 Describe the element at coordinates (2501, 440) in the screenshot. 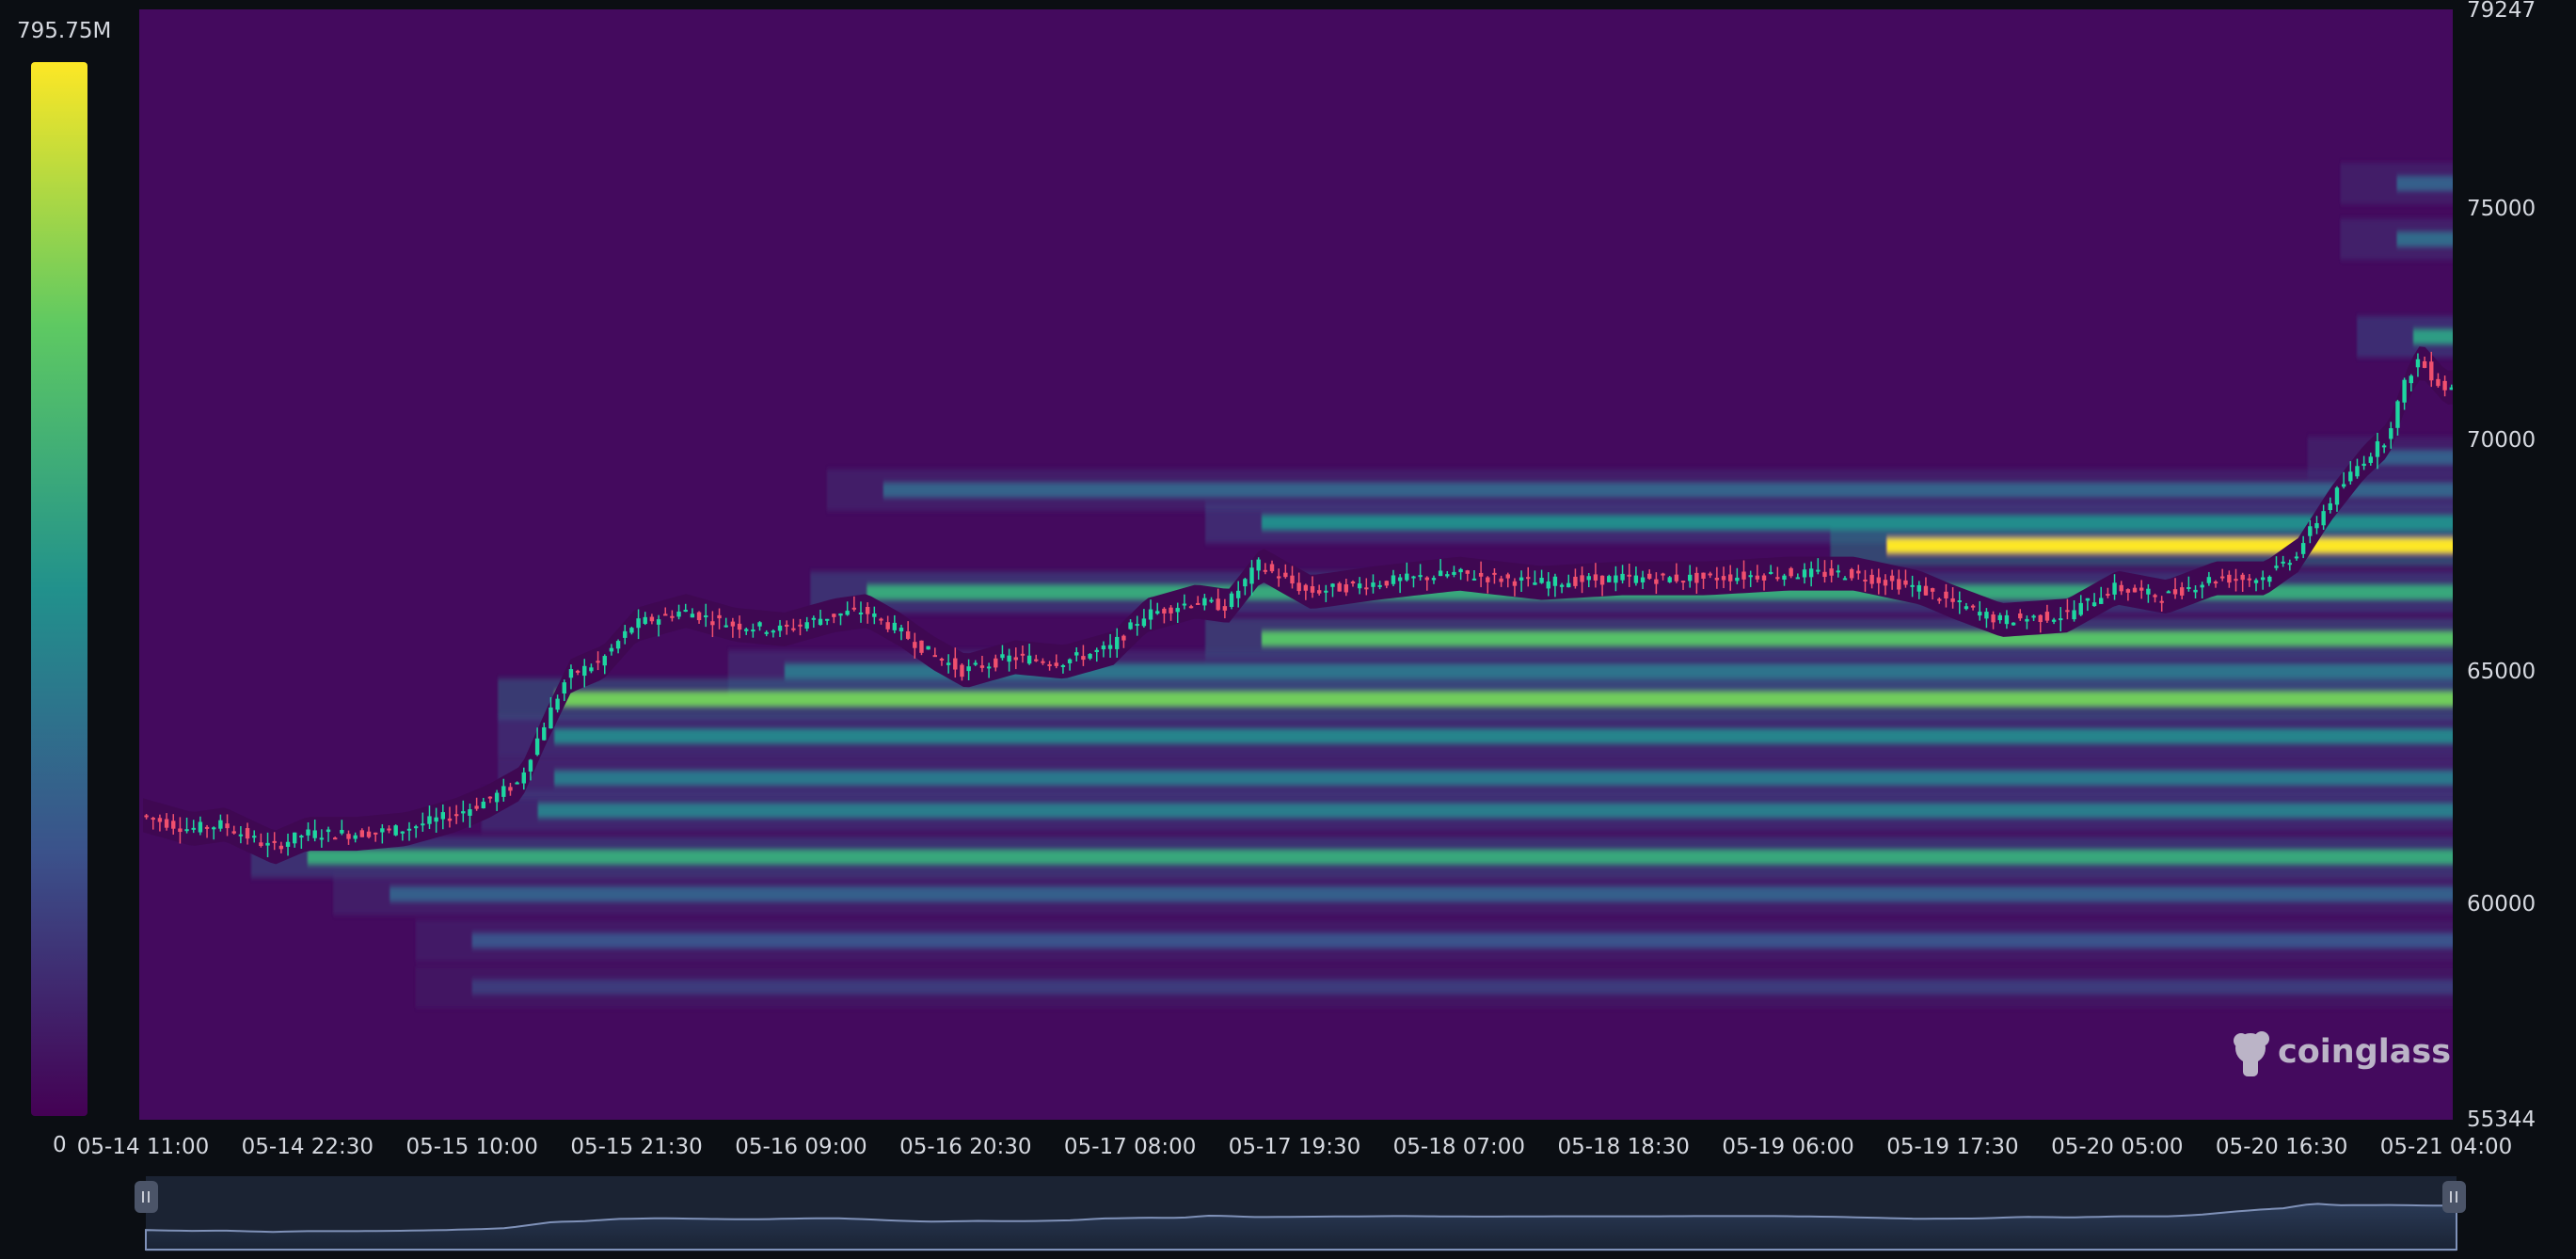

I see `y-tick-label: 70000` at that location.